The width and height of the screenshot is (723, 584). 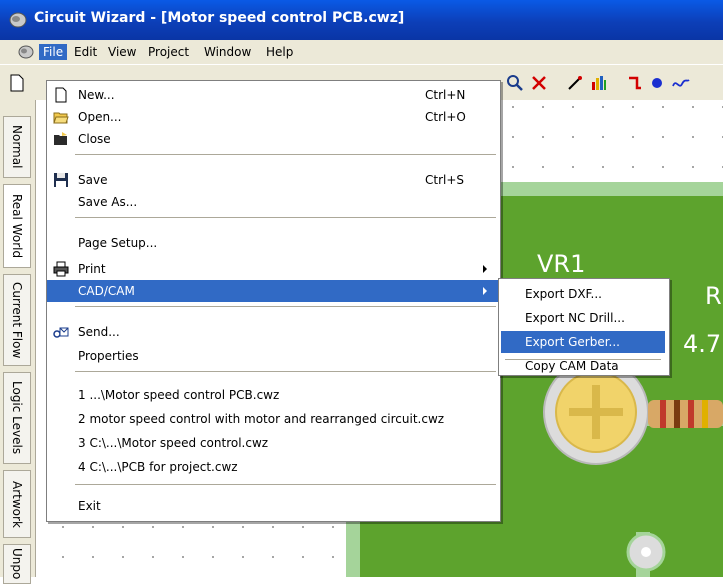 I want to click on menu-item-save: Save Ctrl+S, so click(x=272, y=180).